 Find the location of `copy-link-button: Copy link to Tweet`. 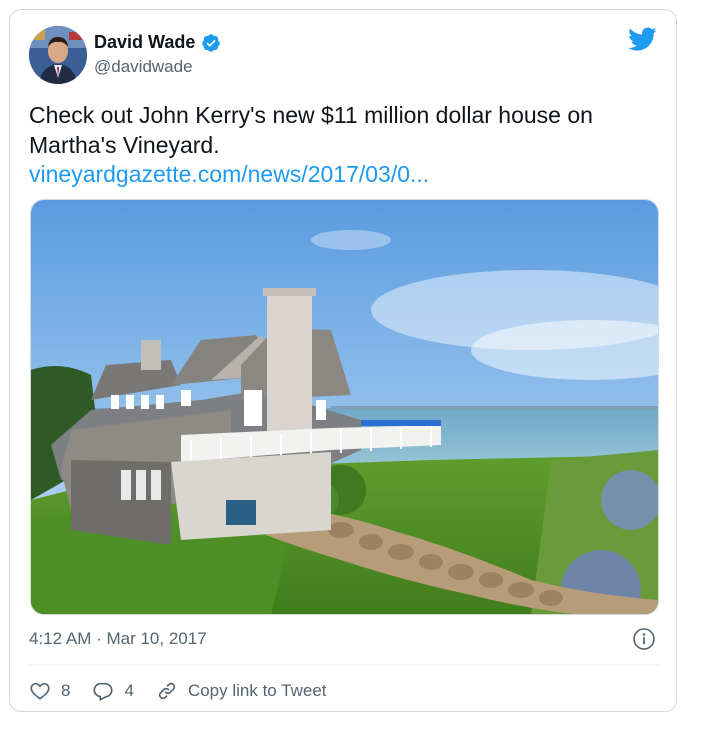

copy-link-button: Copy link to Tweet is located at coordinates (241, 691).